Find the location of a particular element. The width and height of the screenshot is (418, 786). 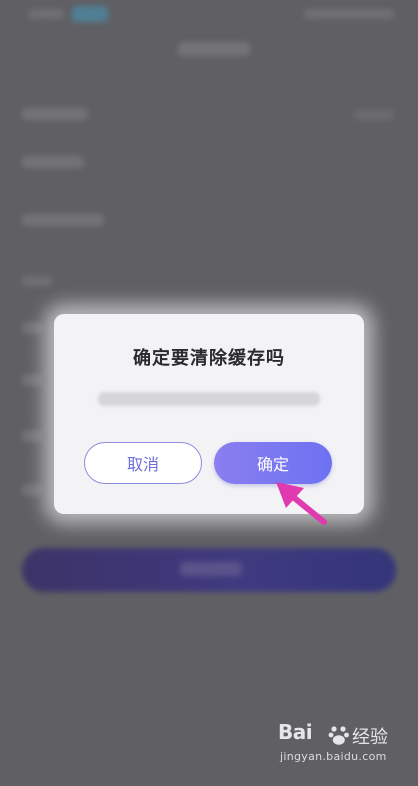

settings-section-label is located at coordinates (37, 281).